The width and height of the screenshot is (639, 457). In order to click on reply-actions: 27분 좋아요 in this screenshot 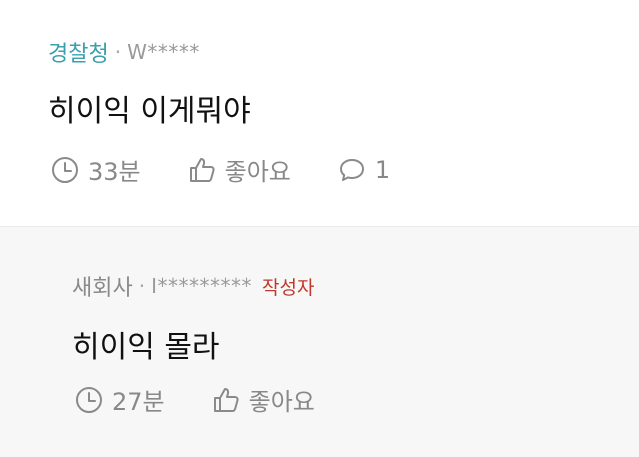, I will do `click(217, 399)`.